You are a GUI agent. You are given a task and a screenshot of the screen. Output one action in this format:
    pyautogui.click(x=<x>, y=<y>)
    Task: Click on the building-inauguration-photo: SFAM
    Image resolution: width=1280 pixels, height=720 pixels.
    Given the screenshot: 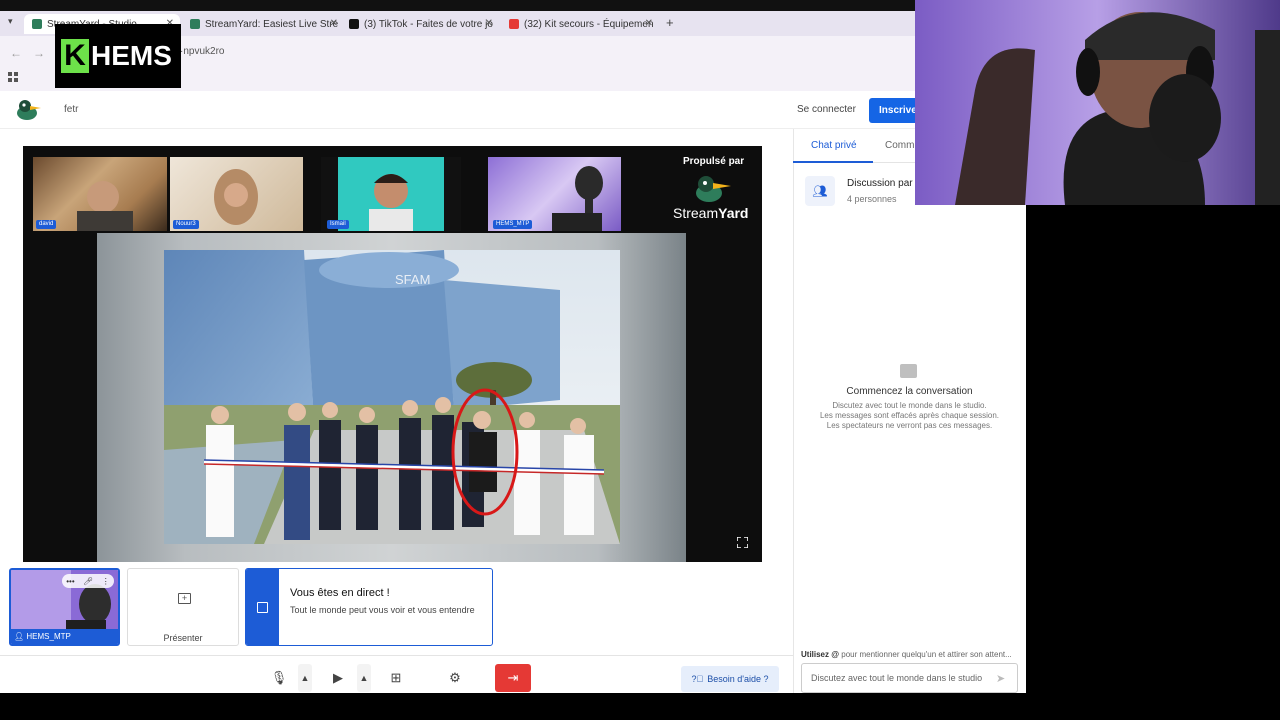 What is the action you would take?
    pyautogui.click(x=392, y=397)
    